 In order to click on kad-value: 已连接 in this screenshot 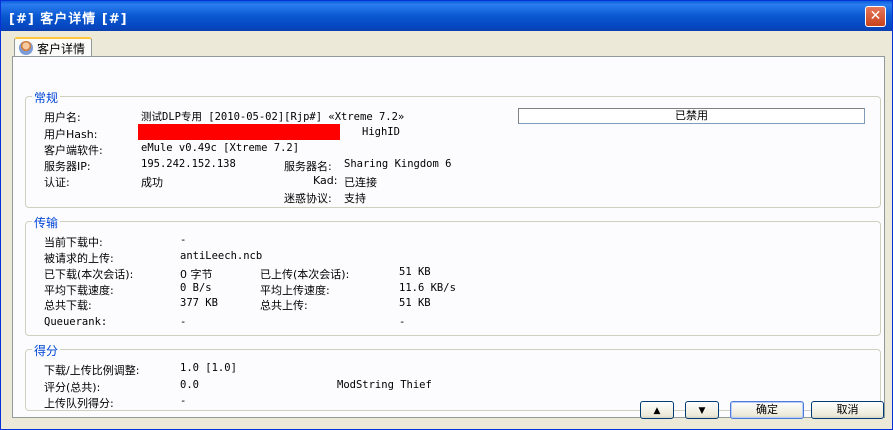, I will do `click(360, 182)`.